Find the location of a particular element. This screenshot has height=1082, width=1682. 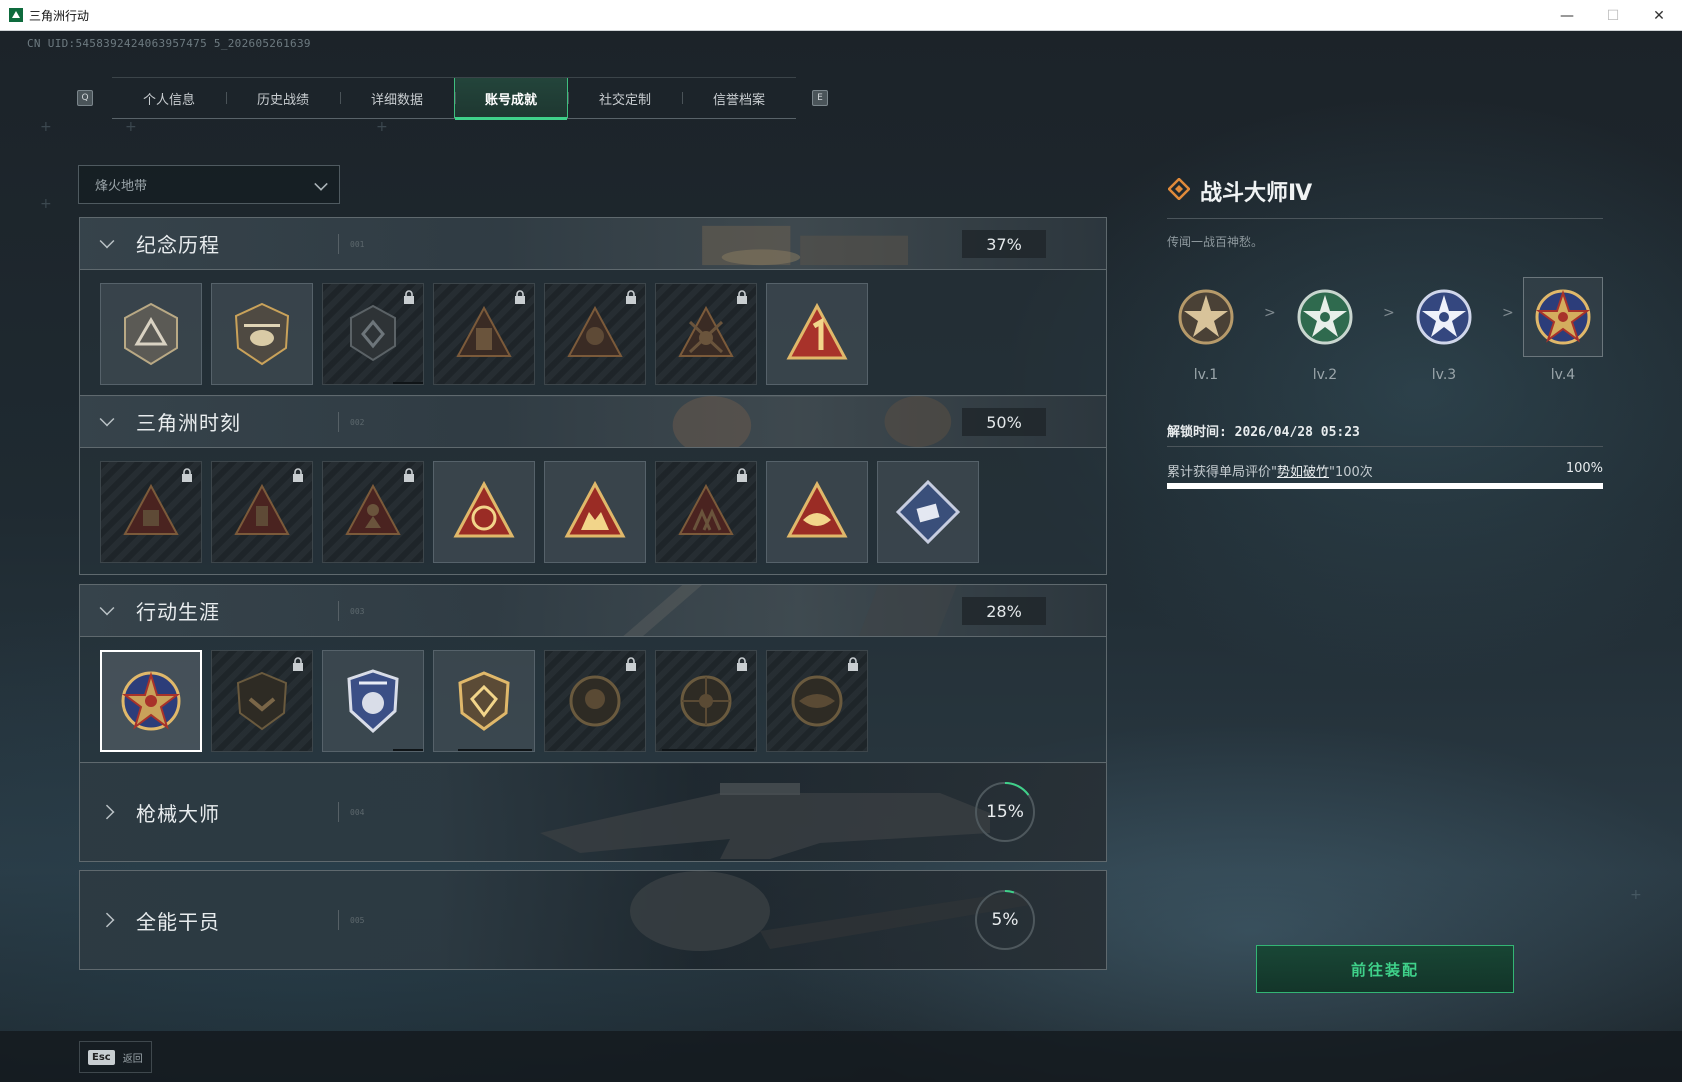

section-title: 全能干员 is located at coordinates (178, 921).